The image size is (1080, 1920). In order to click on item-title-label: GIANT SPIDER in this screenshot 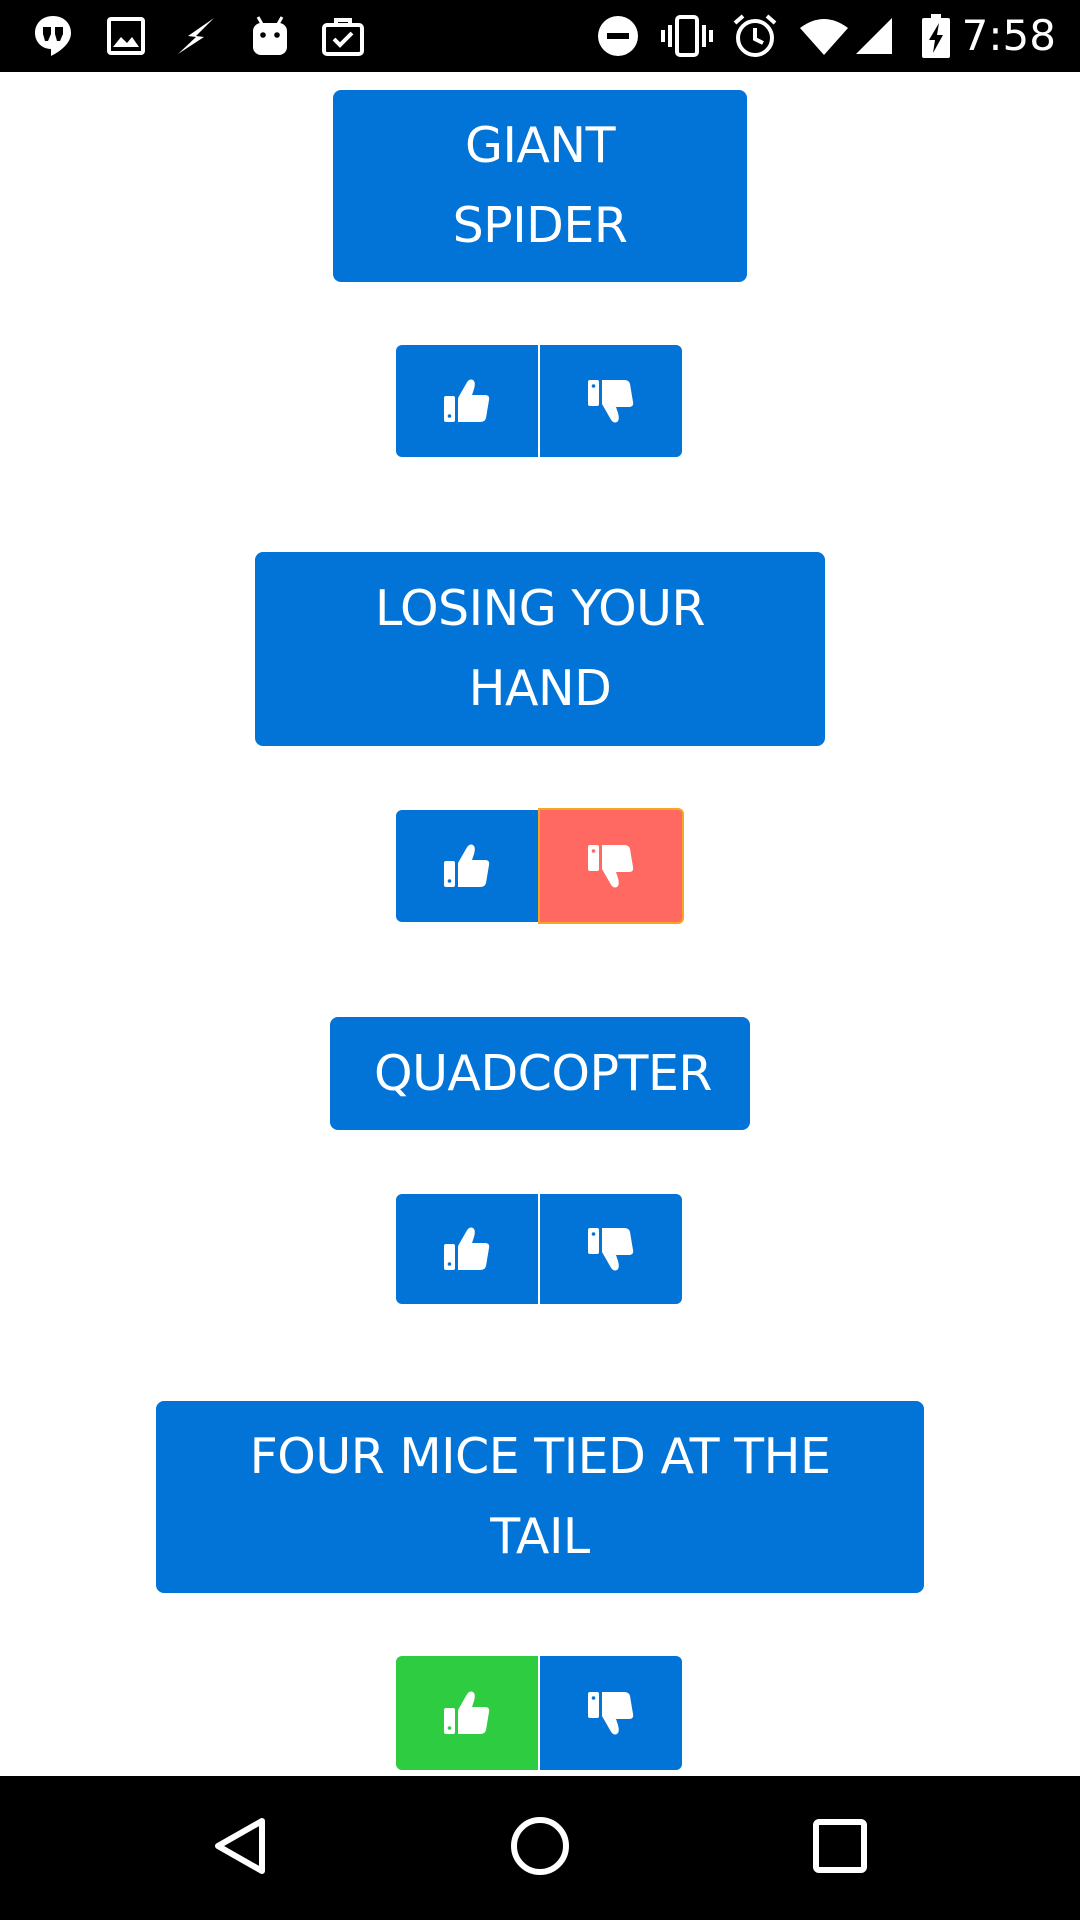, I will do `click(540, 185)`.